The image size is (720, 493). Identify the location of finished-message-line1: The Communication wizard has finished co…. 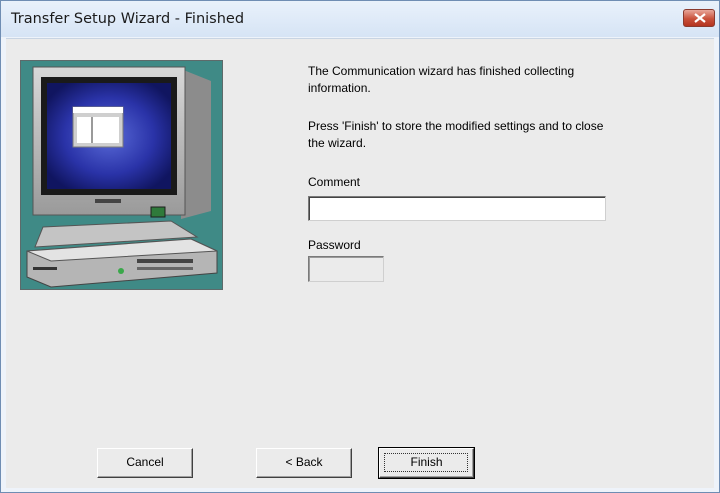
(441, 71).